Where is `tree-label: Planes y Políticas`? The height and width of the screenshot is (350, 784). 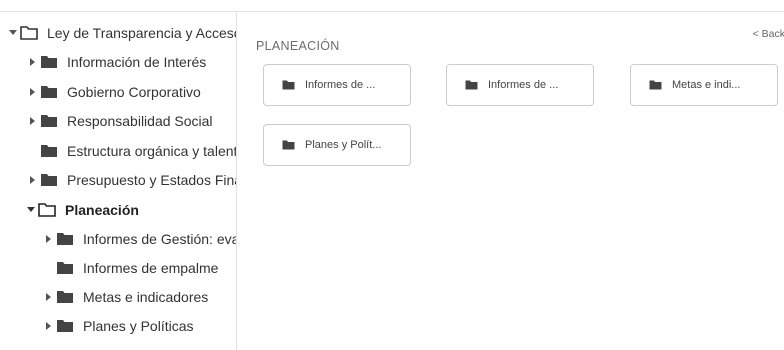 tree-label: Planes y Políticas is located at coordinates (138, 326).